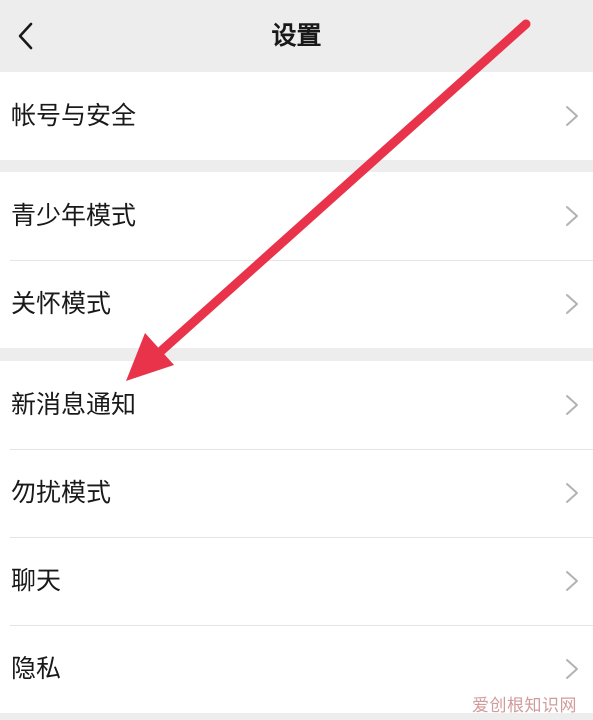 This screenshot has height=720, width=593. I want to click on settings-item-do-not-disturb: 勿扰模式, so click(296, 493).